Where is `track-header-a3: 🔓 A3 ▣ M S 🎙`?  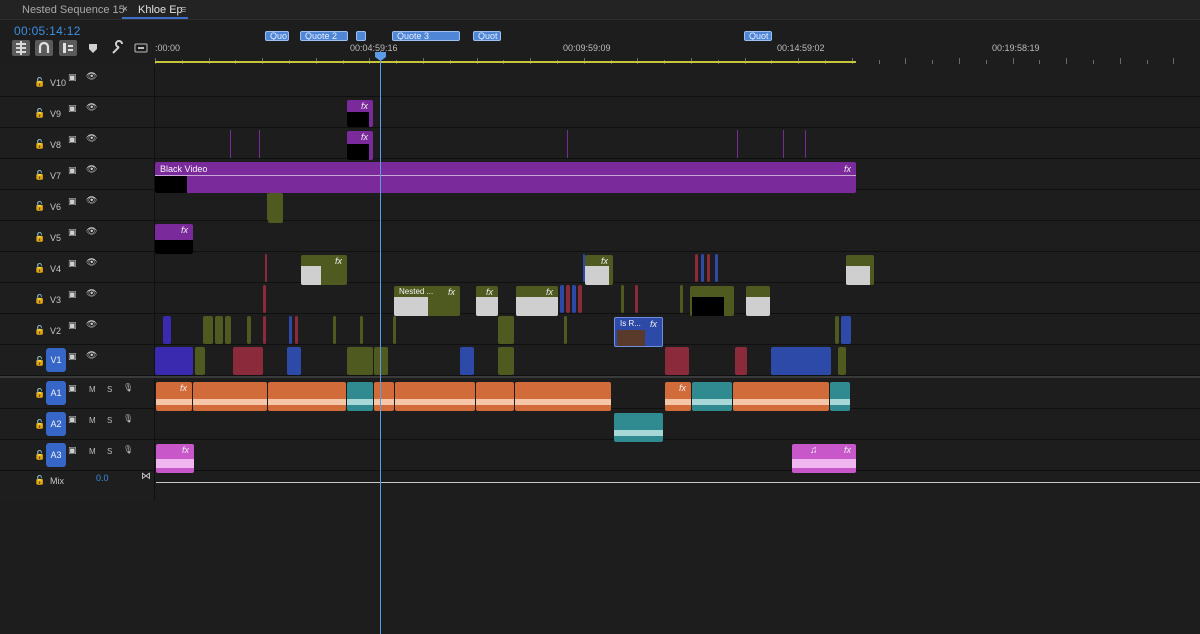
track-header-a3: 🔓 A3 ▣ M S 🎙 is located at coordinates (77, 455).